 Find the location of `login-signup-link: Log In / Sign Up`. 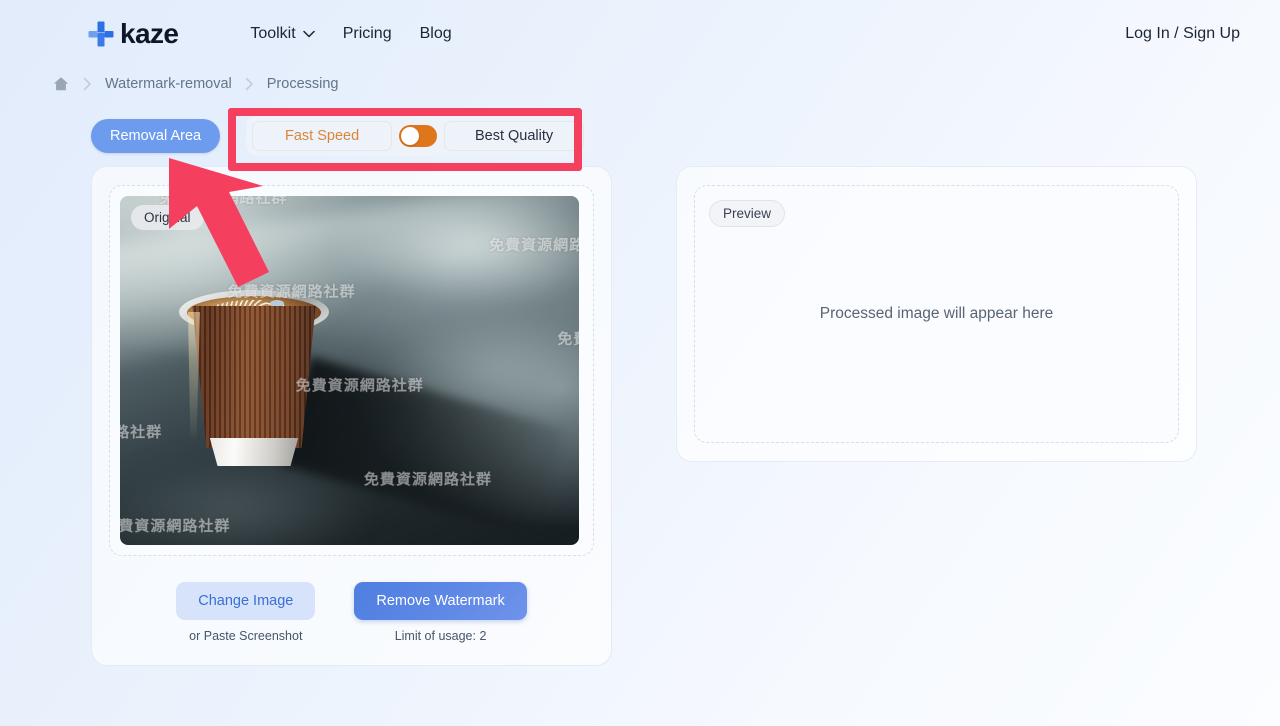

login-signup-link: Log In / Sign Up is located at coordinates (1182, 34).